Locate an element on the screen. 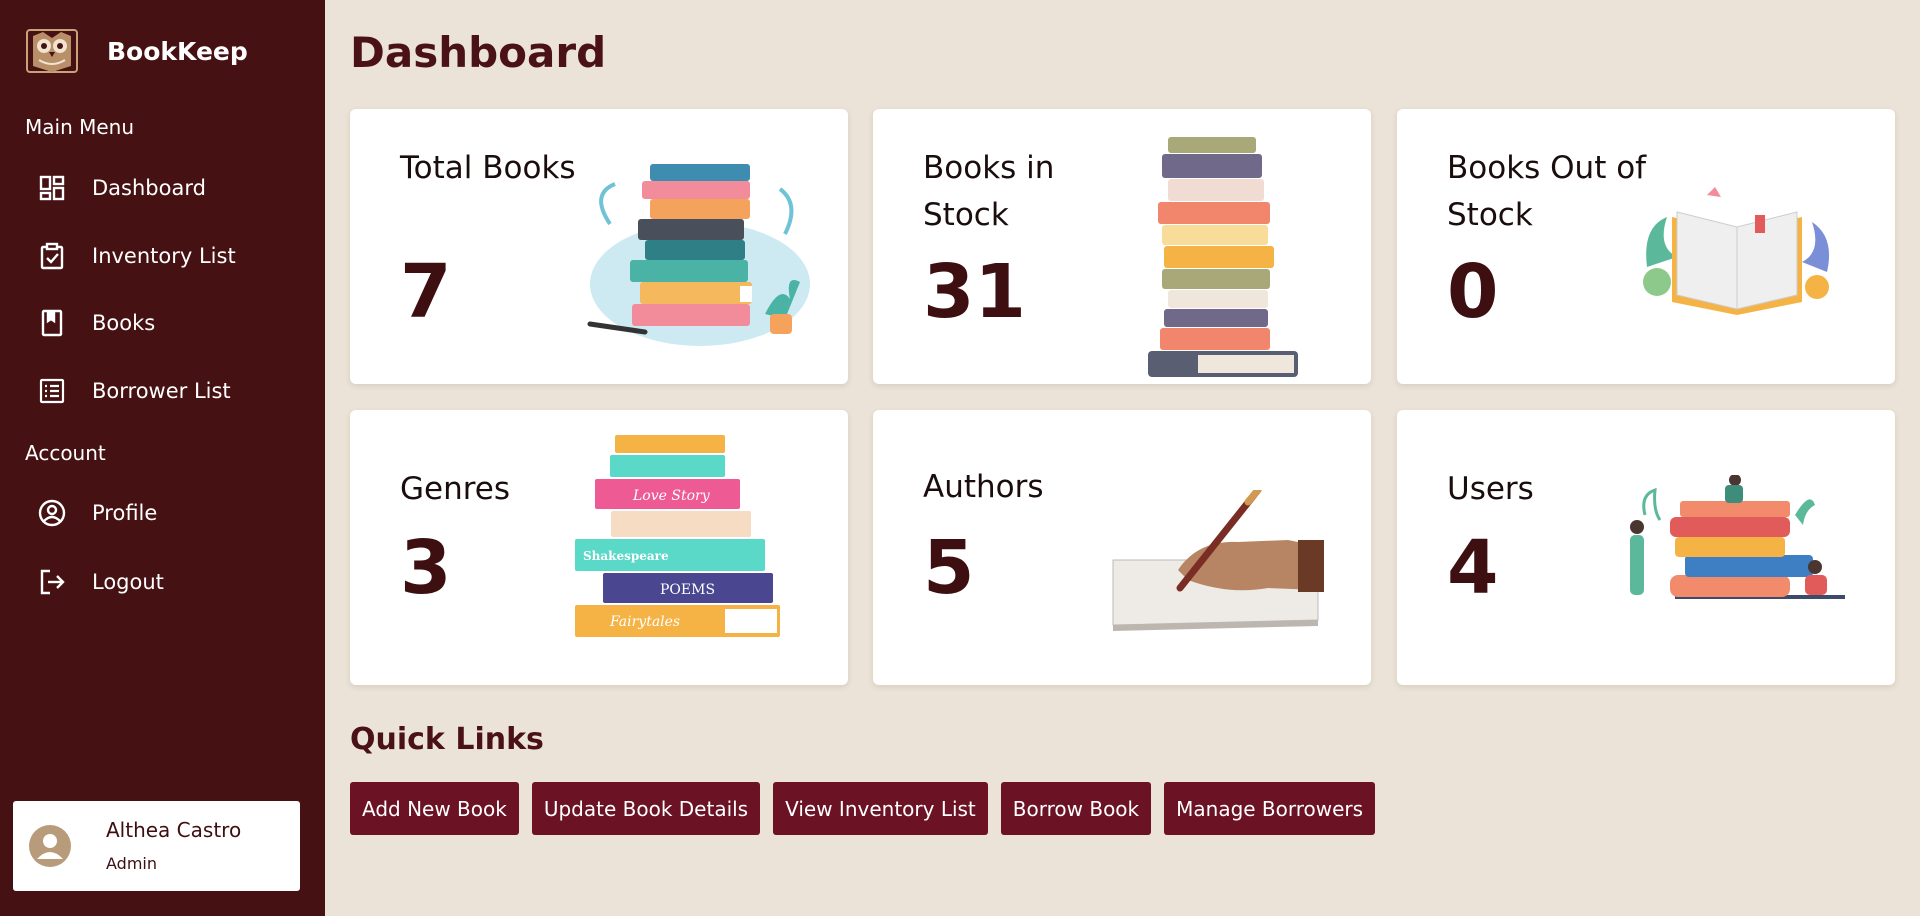 The image size is (1920, 916). stat-card-total-books: Total Books 7 is located at coordinates (599, 246).